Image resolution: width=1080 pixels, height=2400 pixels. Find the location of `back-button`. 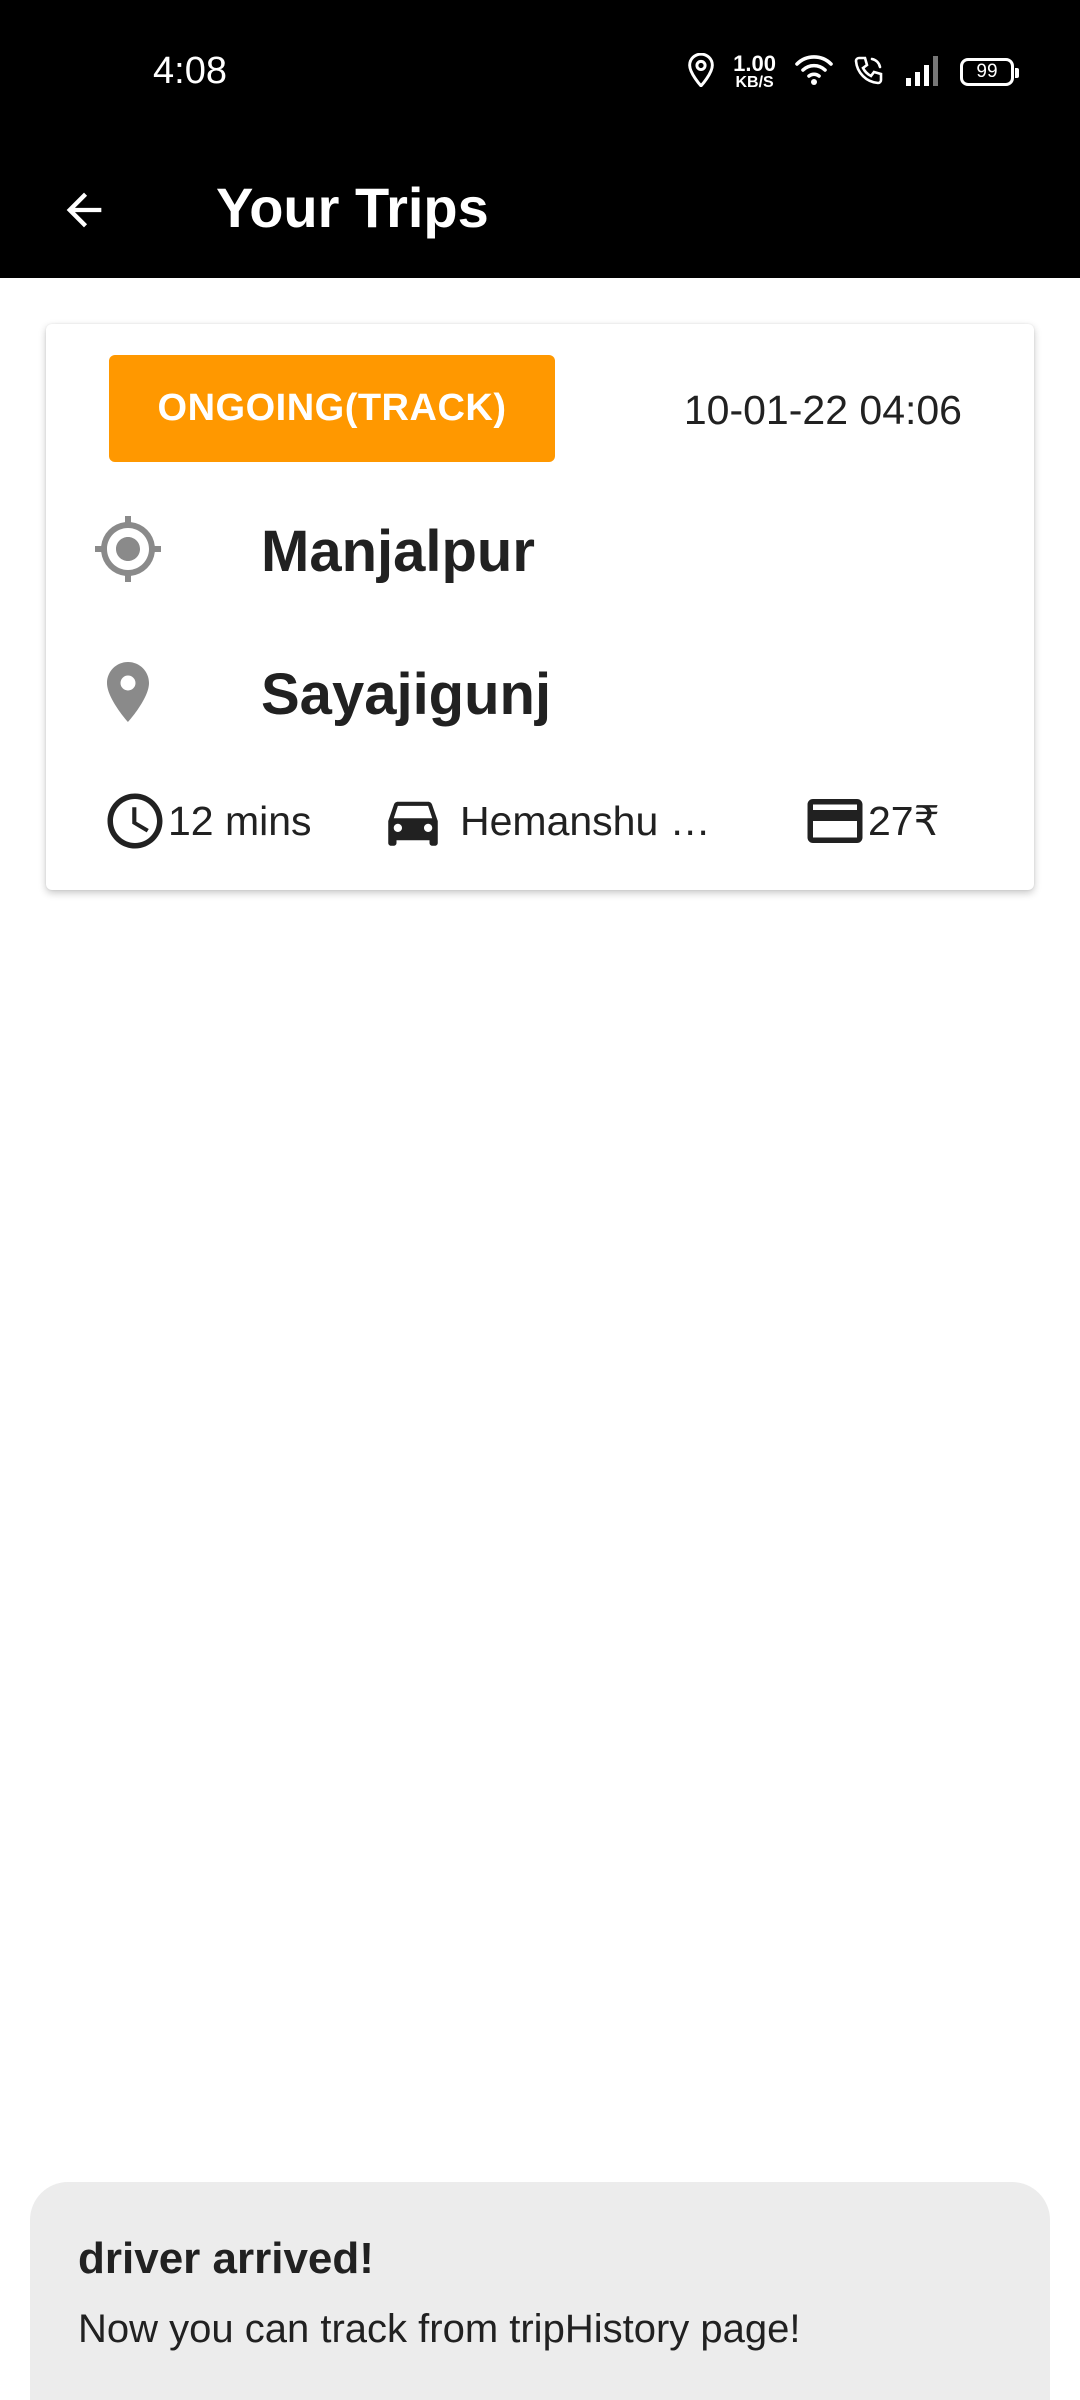

back-button is located at coordinates (84, 210).